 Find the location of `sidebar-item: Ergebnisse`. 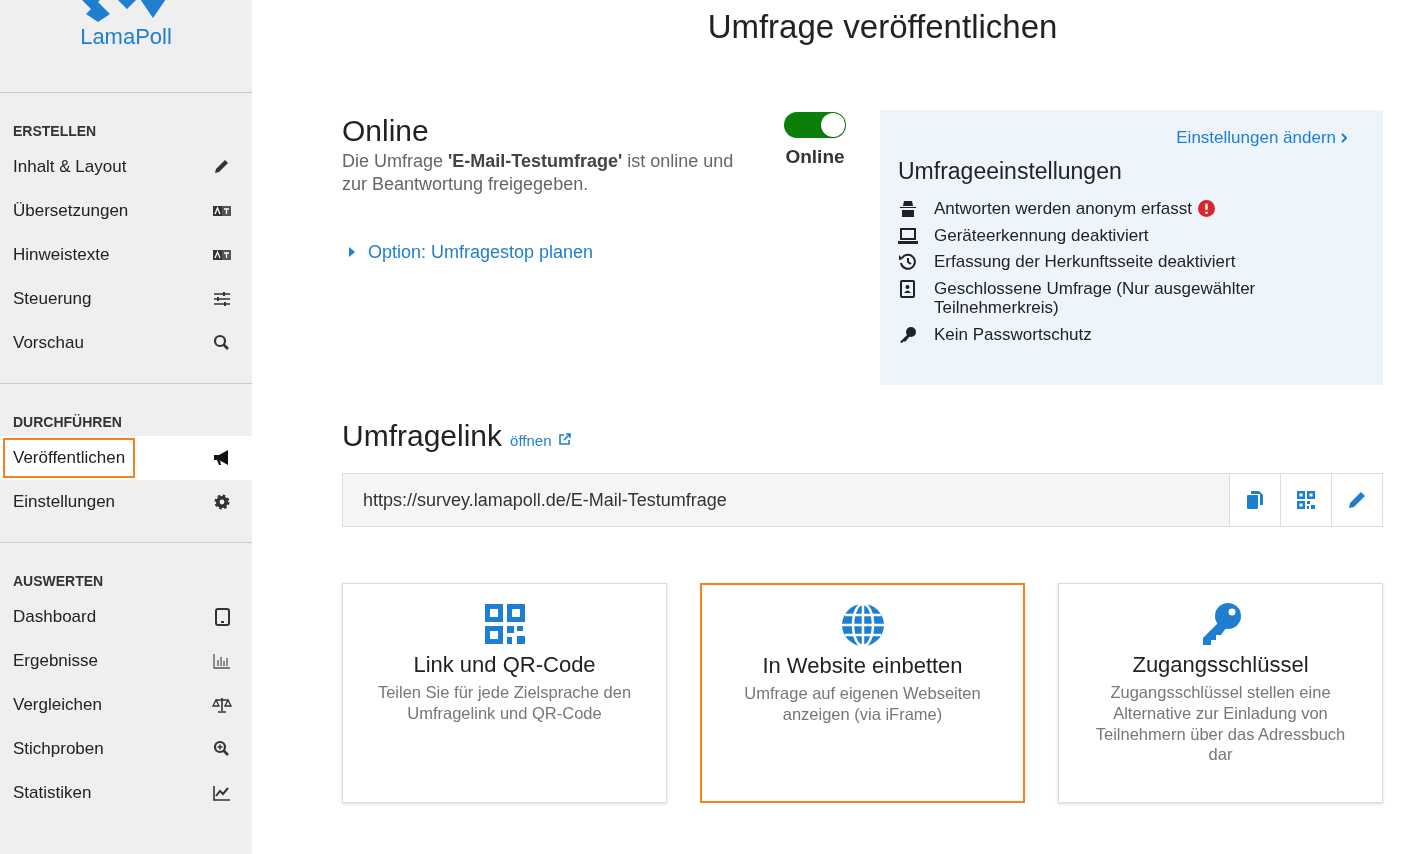

sidebar-item: Ergebnisse is located at coordinates (126, 661).